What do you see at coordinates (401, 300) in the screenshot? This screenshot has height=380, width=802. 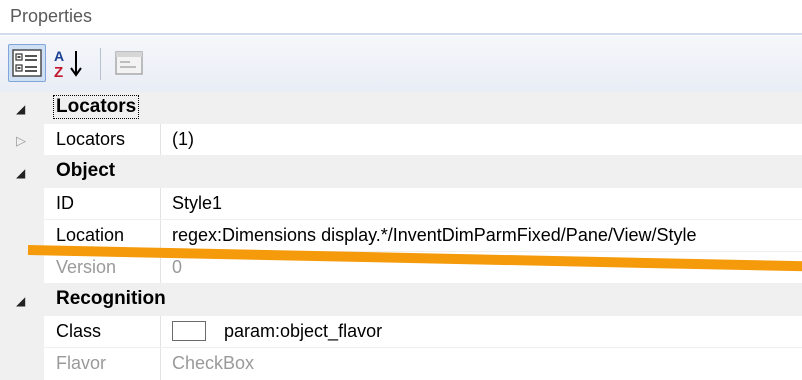 I see `category-row-recognition: ◢ Recognition` at bounding box center [401, 300].